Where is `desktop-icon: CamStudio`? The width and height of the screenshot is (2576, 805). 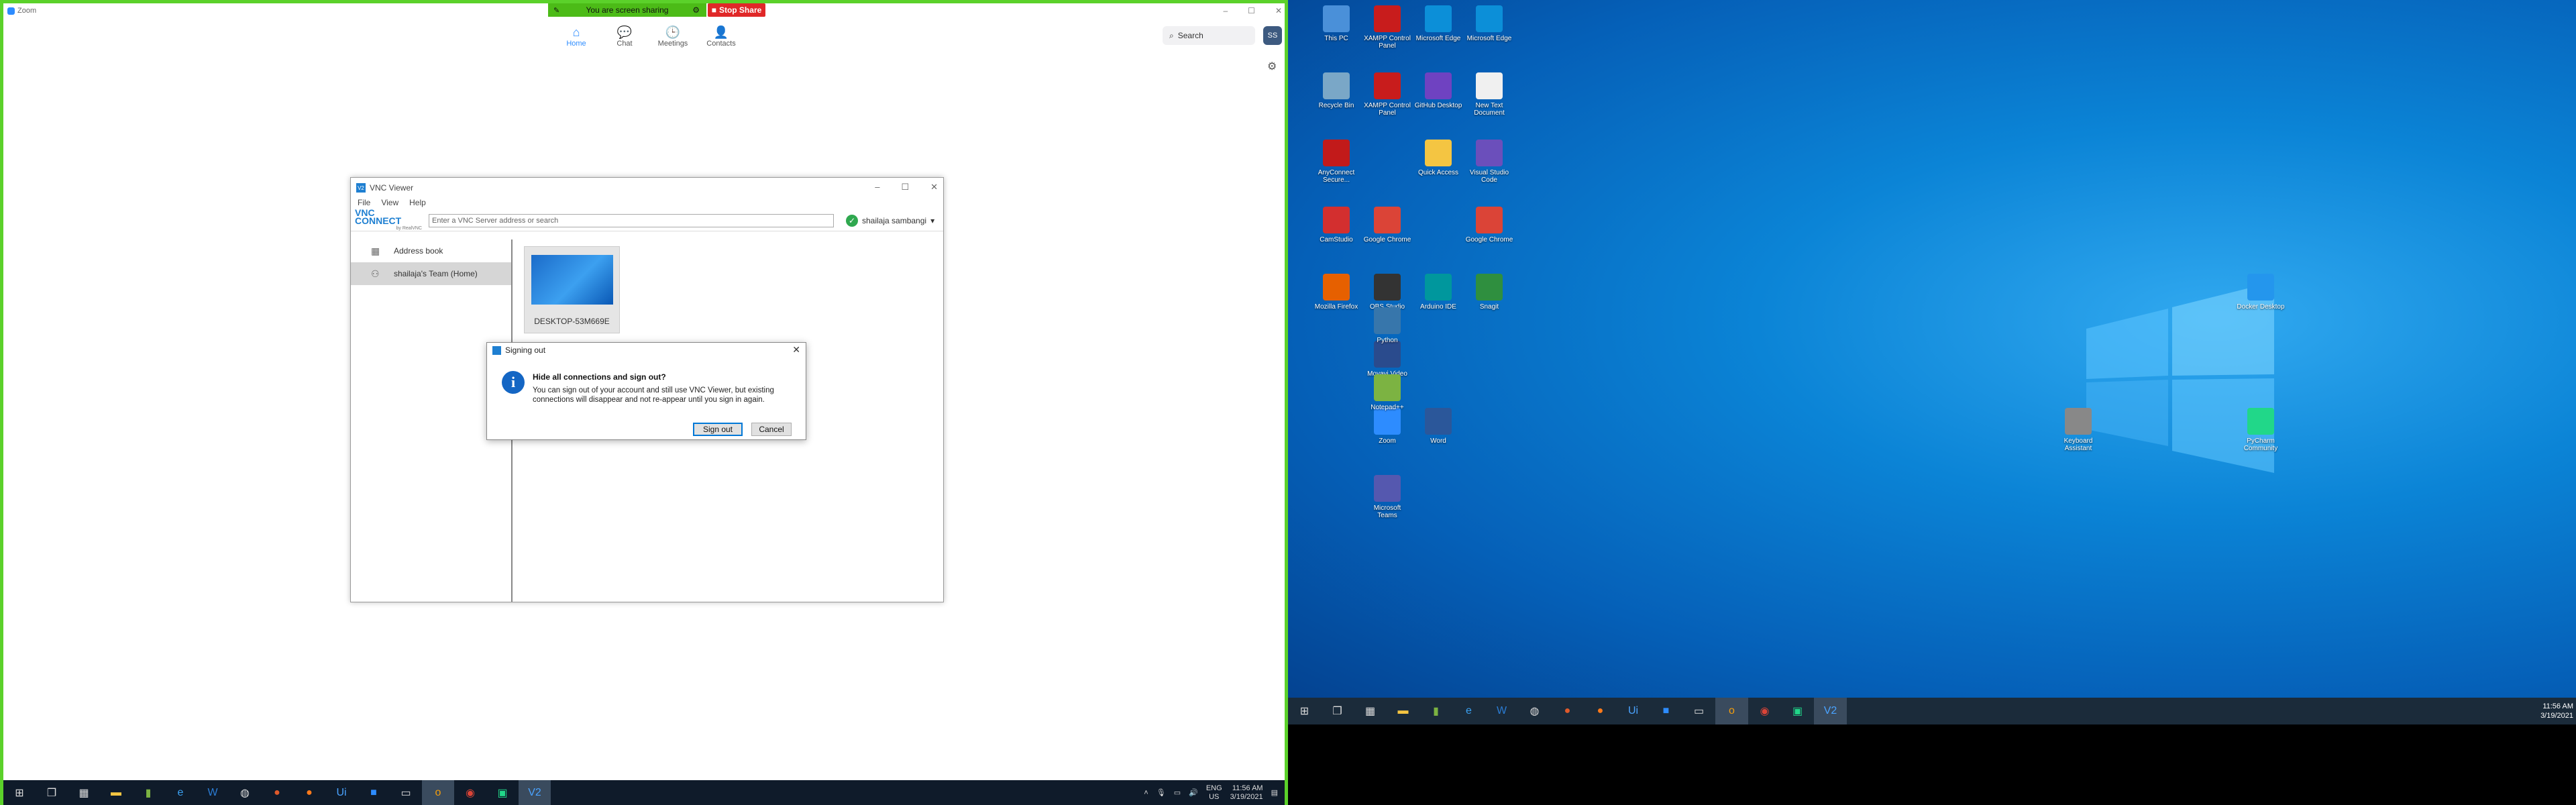 desktop-icon: CamStudio is located at coordinates (1336, 225).